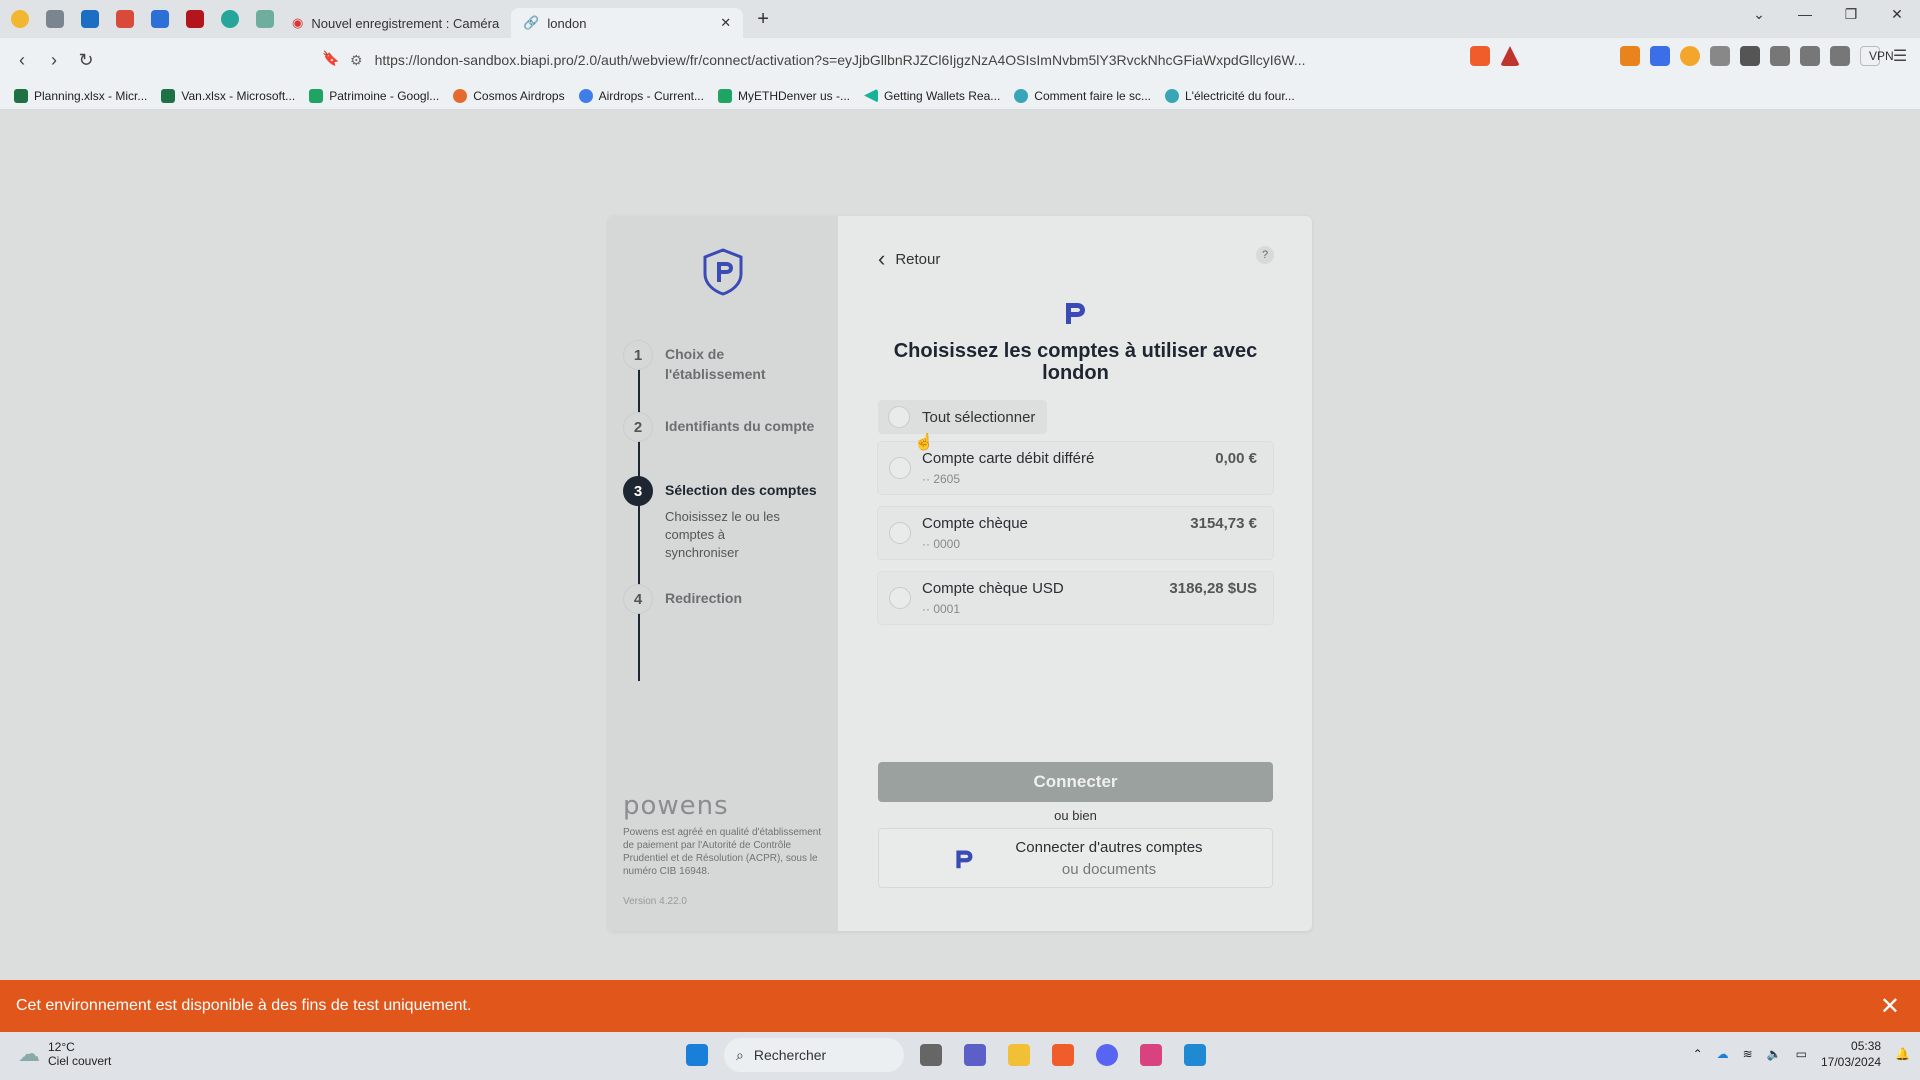  I want to click on chevron-up-icon: ⌃, so click(1698, 1054).